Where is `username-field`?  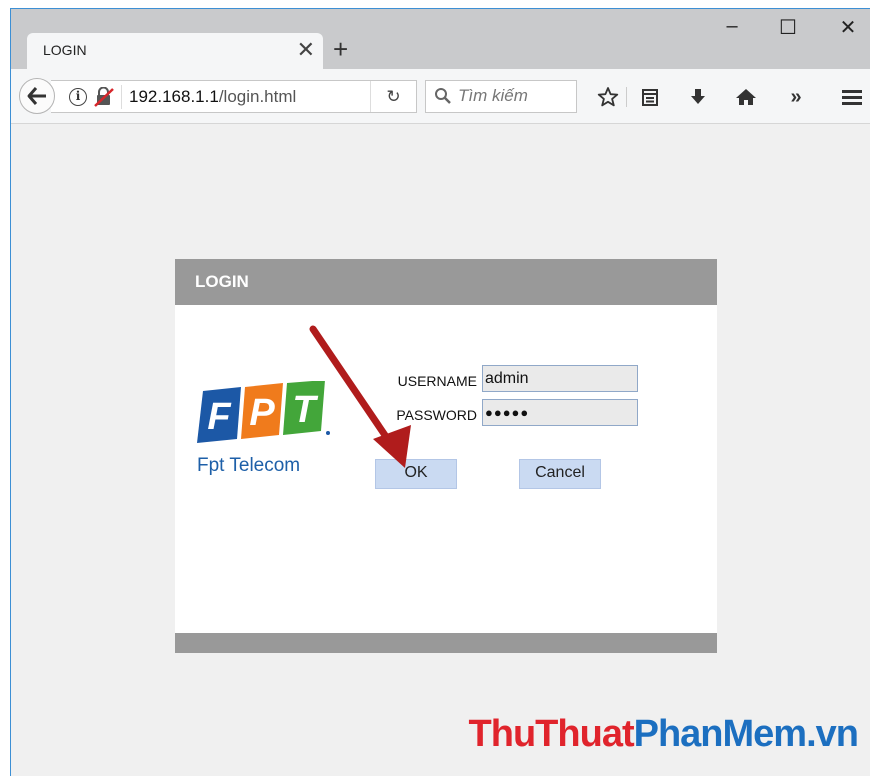
username-field is located at coordinates (560, 378).